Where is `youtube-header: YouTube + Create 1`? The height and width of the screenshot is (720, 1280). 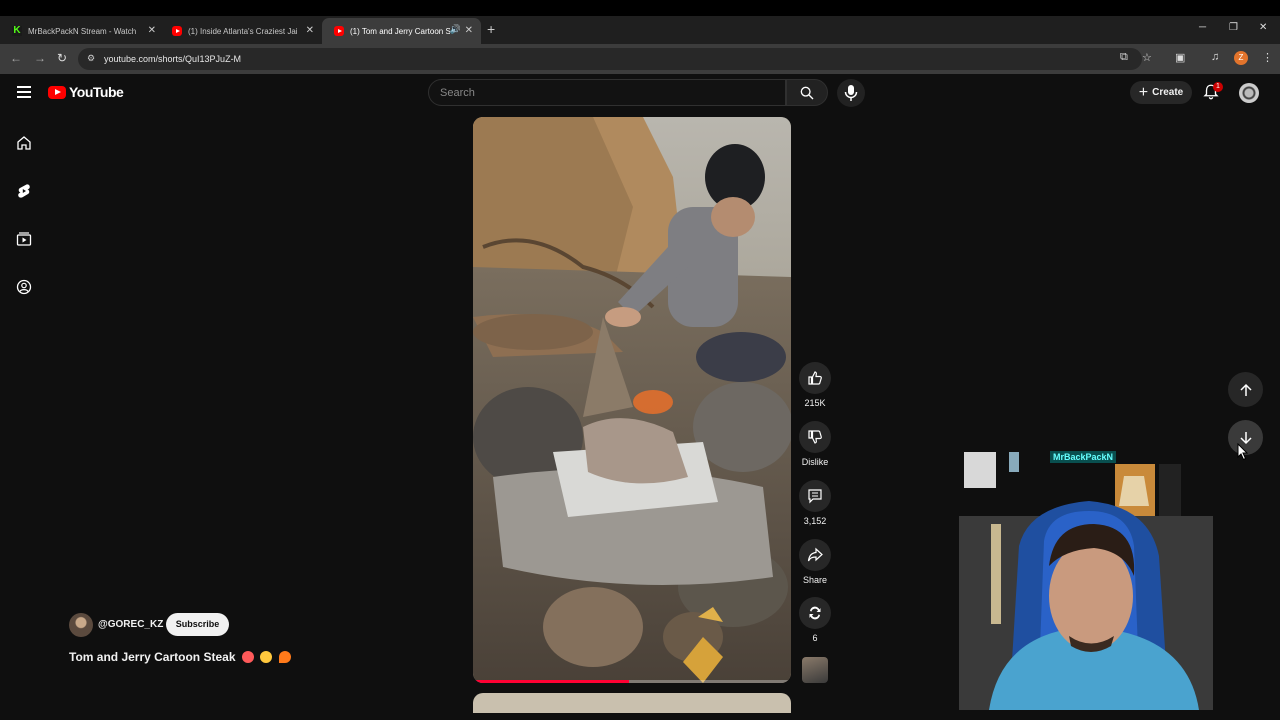 youtube-header: YouTube + Create 1 is located at coordinates (640, 93).